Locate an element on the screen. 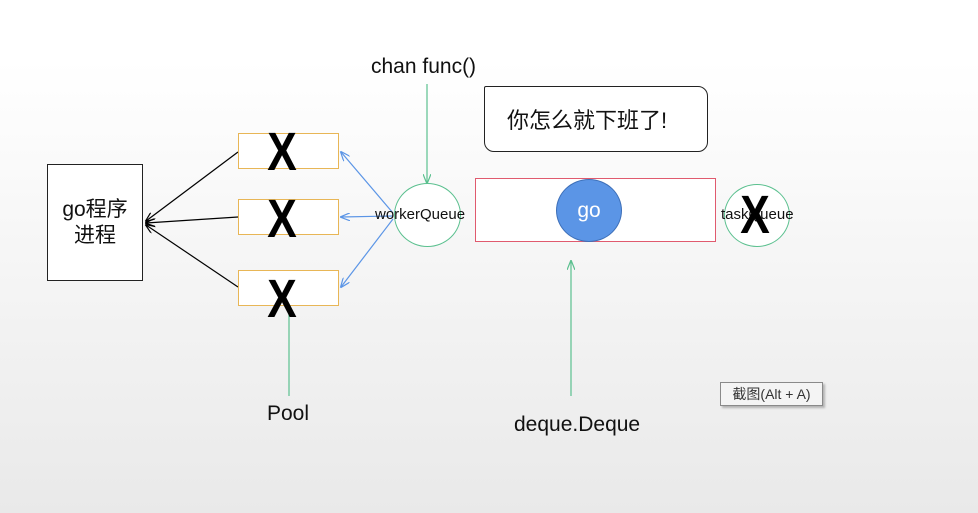  arrow-worker3-to-process is located at coordinates (192, 256).